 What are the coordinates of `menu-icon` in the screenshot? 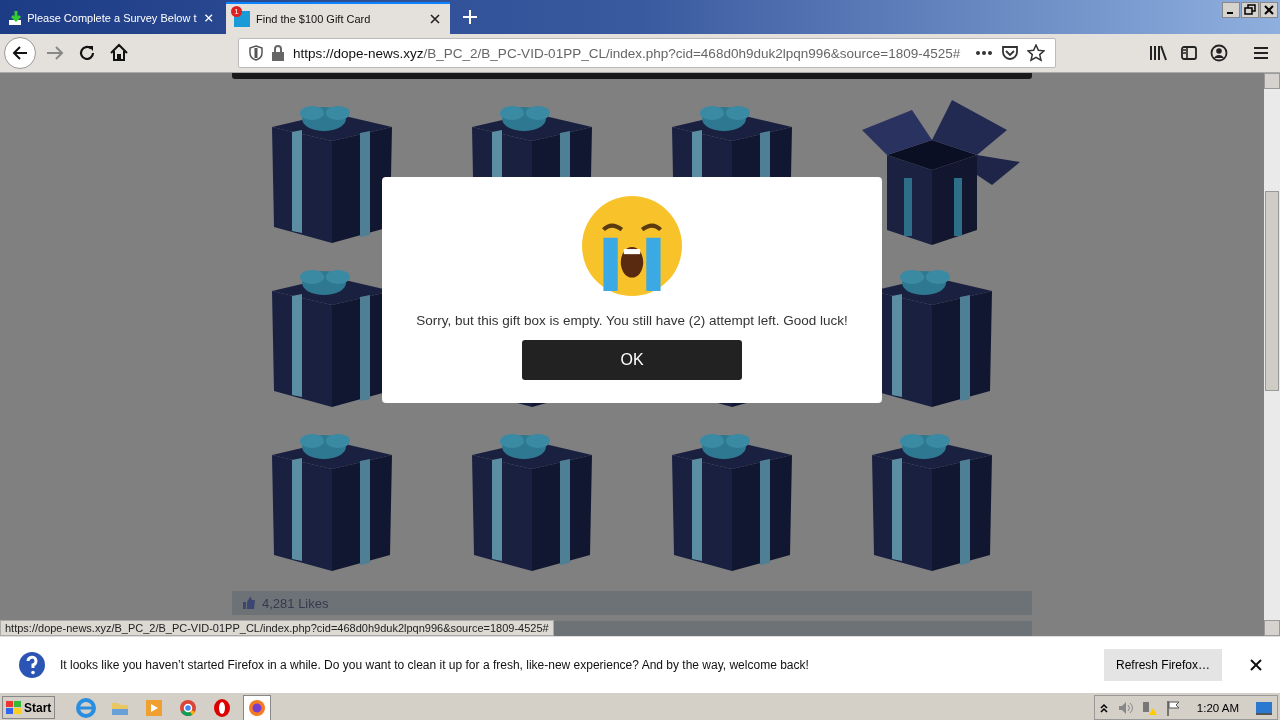 It's located at (1261, 53).